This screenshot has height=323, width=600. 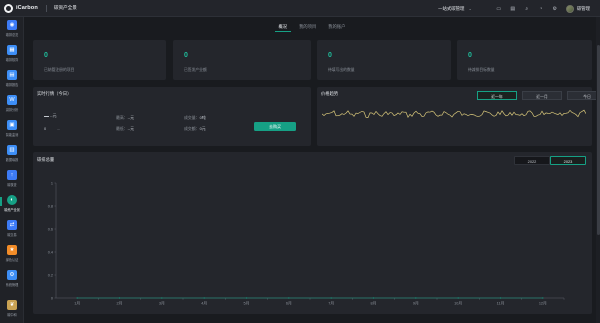 I want to click on org-select: 一站式碳管理 ⌄, so click(x=455, y=9).